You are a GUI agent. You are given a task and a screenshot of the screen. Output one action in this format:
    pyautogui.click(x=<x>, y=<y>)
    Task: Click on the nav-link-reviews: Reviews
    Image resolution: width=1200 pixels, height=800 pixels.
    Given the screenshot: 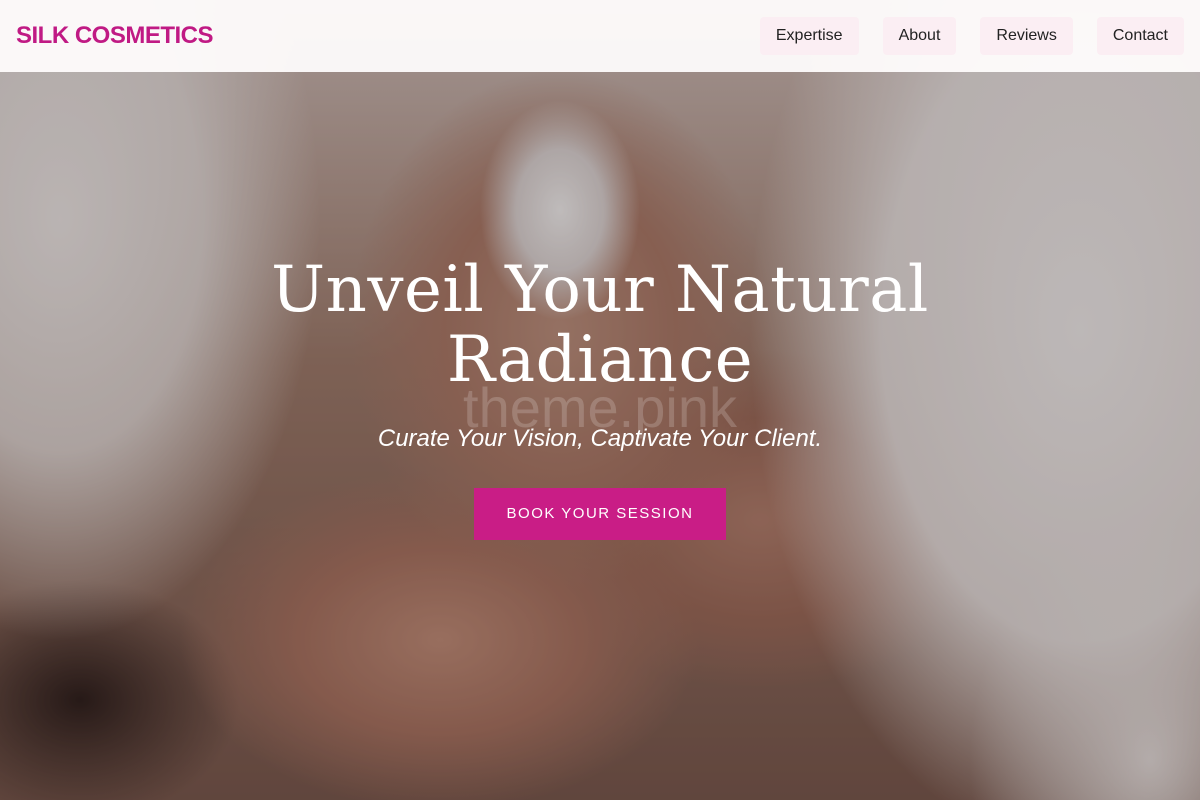 What is the action you would take?
    pyautogui.click(x=1026, y=36)
    